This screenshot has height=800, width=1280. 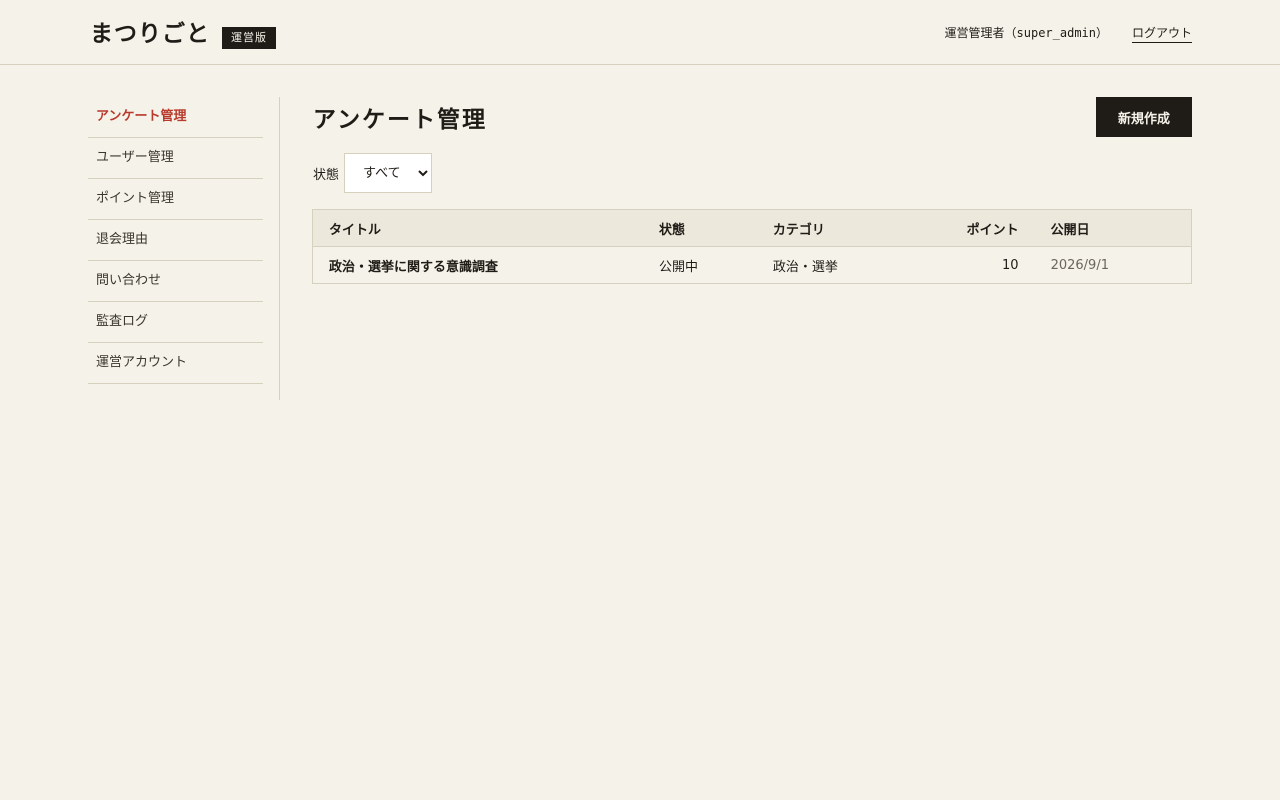 What do you see at coordinates (640, 32) in the screenshot?
I see `app-header: まつりごと 運営版 運営管理者（super_admin） ログアウト` at bounding box center [640, 32].